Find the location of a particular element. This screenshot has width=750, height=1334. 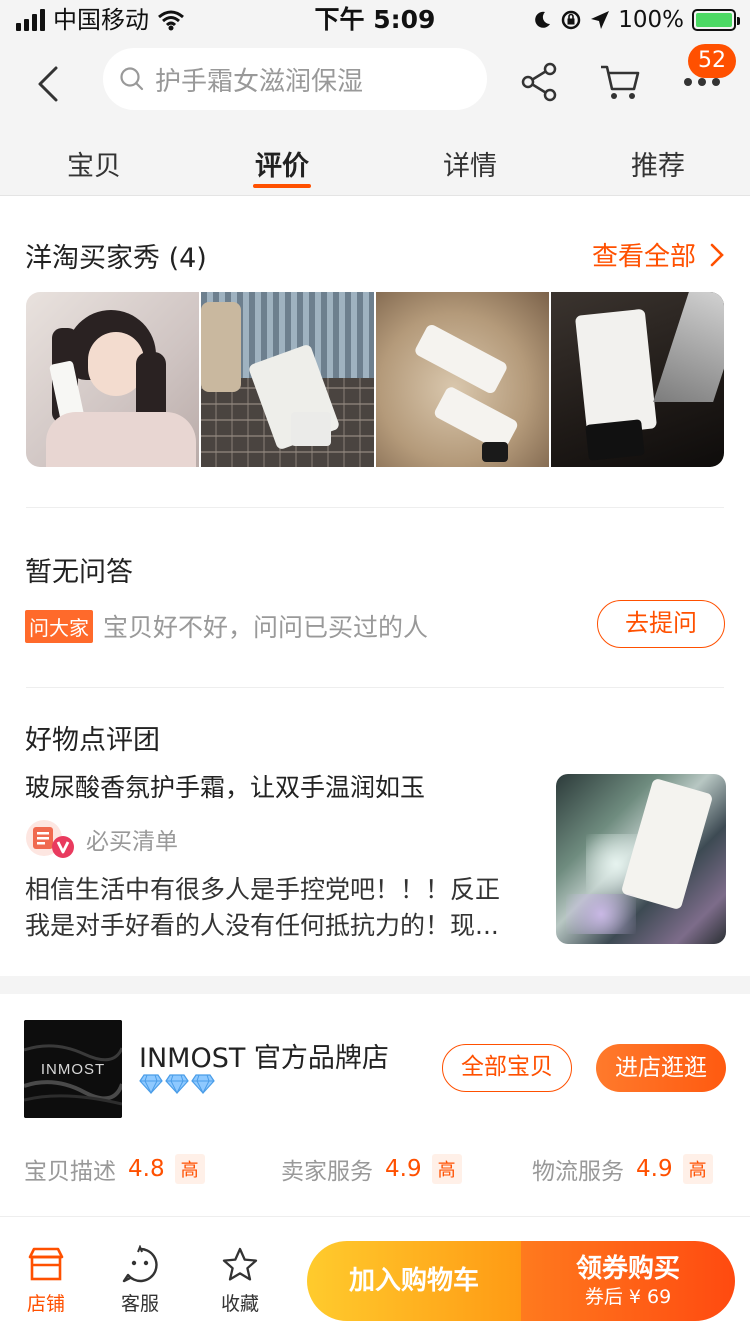

rating-label: 物流服务 is located at coordinates (578, 1172).